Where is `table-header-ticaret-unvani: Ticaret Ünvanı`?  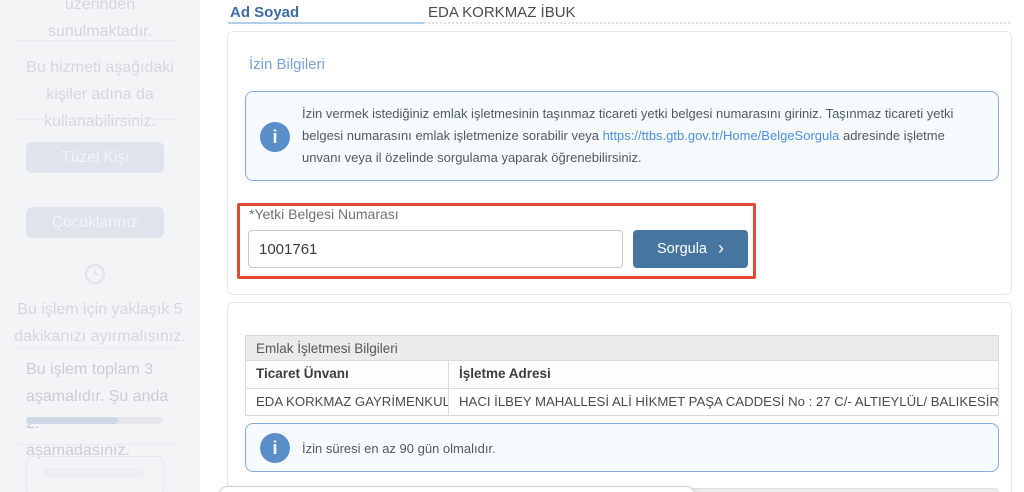 table-header-ticaret-unvani: Ticaret Ünvanı is located at coordinates (347, 374).